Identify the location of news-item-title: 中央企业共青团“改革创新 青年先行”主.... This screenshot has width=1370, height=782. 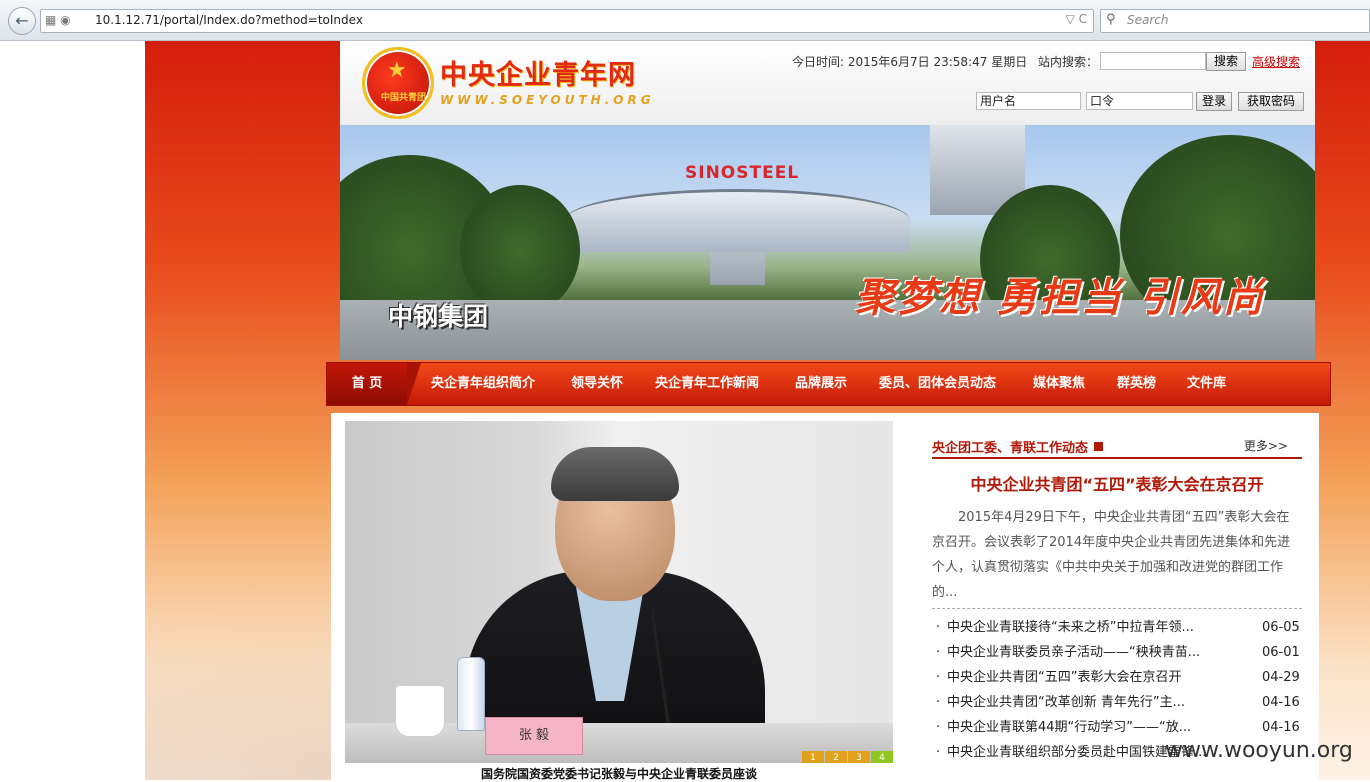
(1097, 702).